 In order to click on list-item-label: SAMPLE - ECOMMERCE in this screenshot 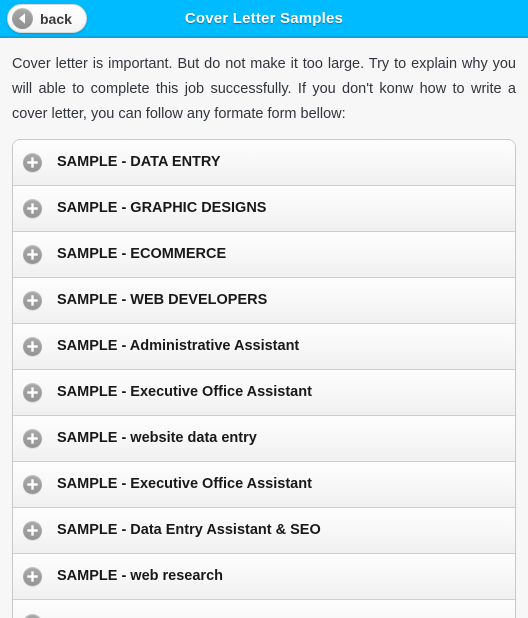, I will do `click(142, 254)`.